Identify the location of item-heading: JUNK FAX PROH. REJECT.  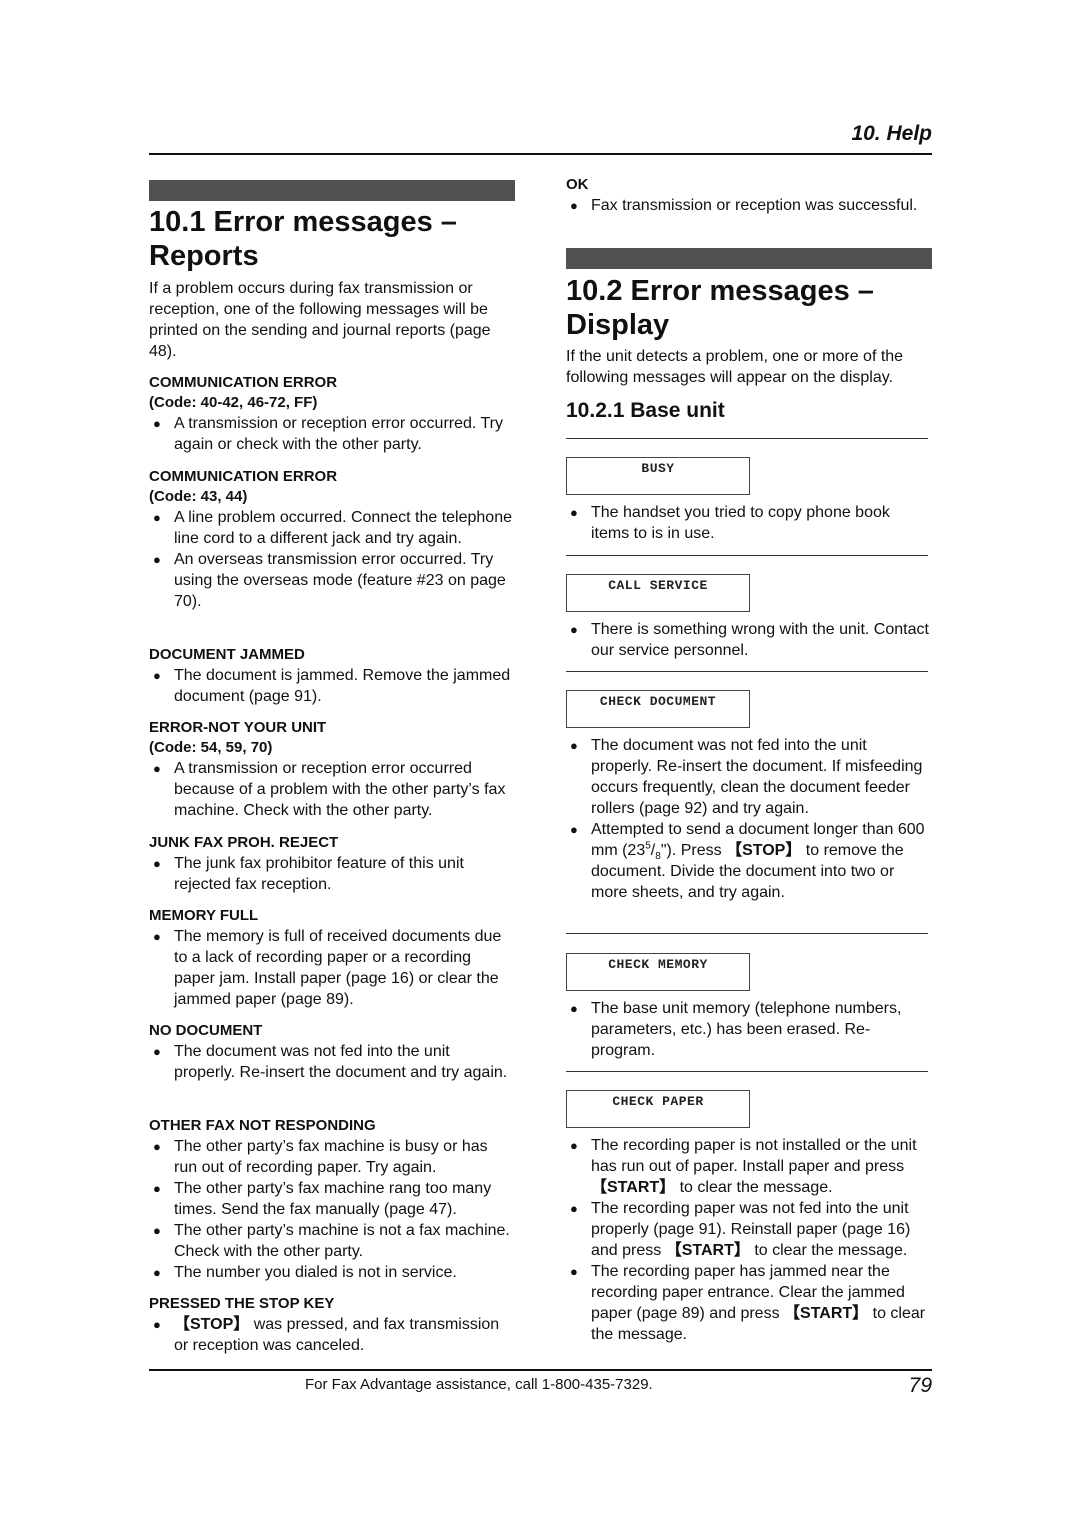
(244, 842).